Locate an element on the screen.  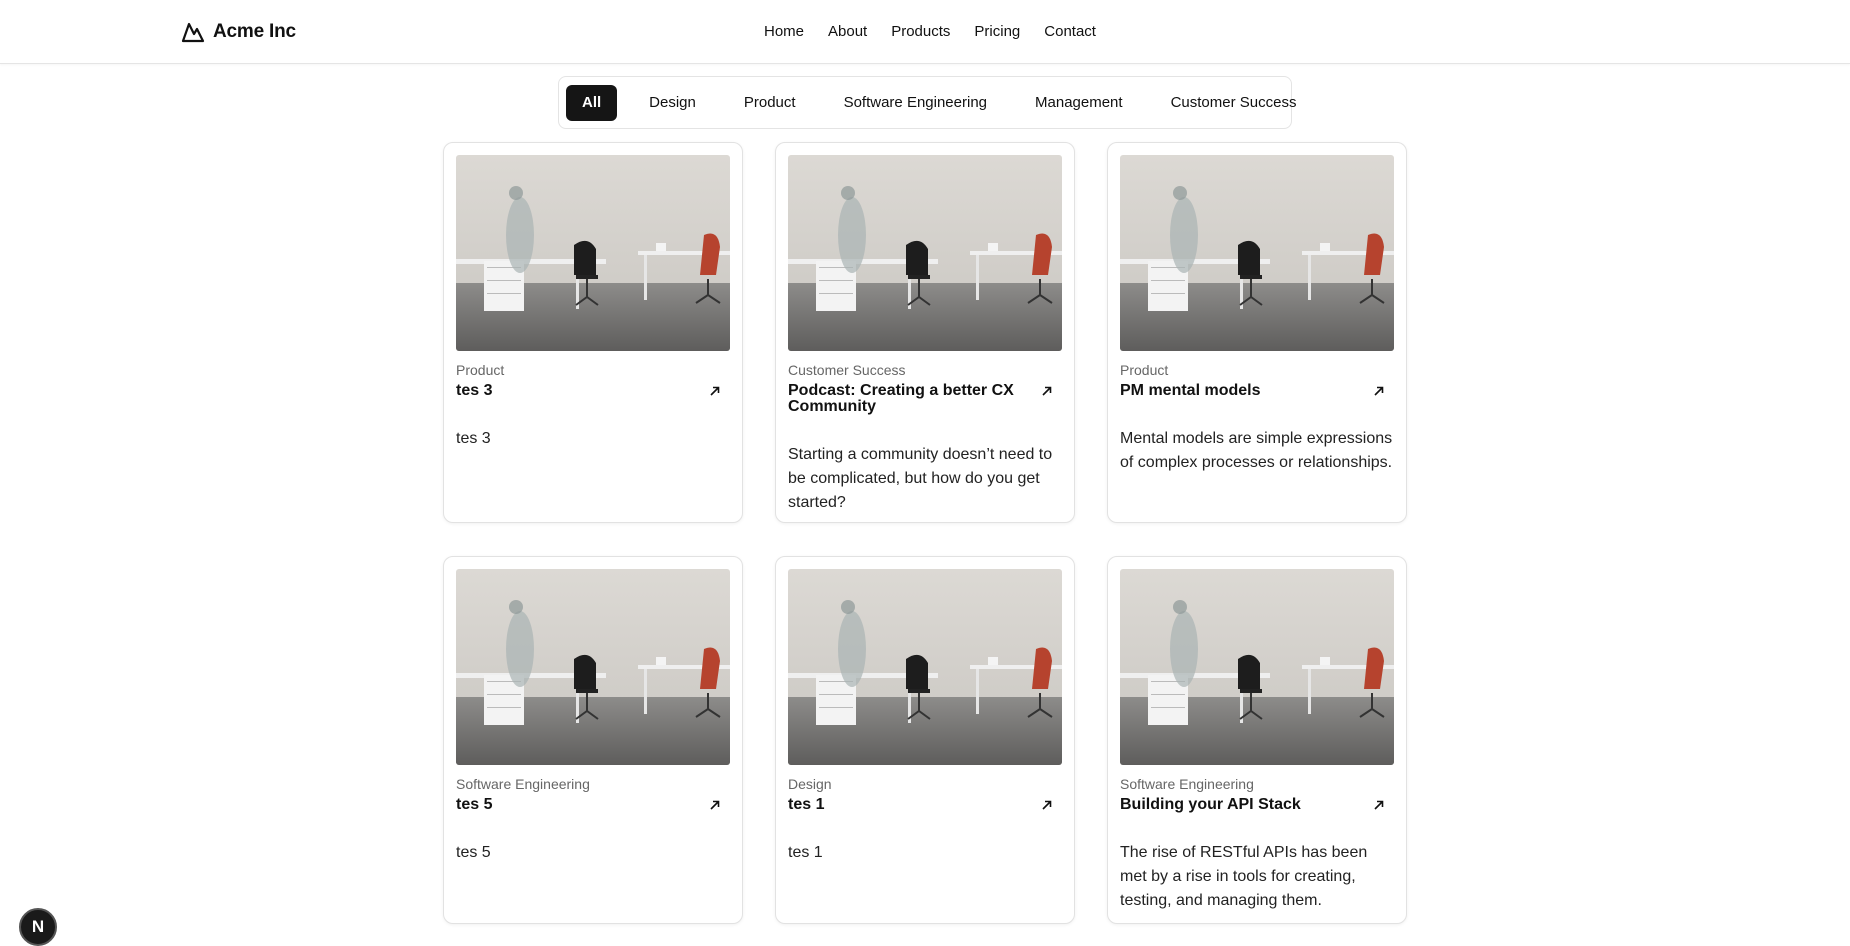
nav-contact: Contact is located at coordinates (1070, 32).